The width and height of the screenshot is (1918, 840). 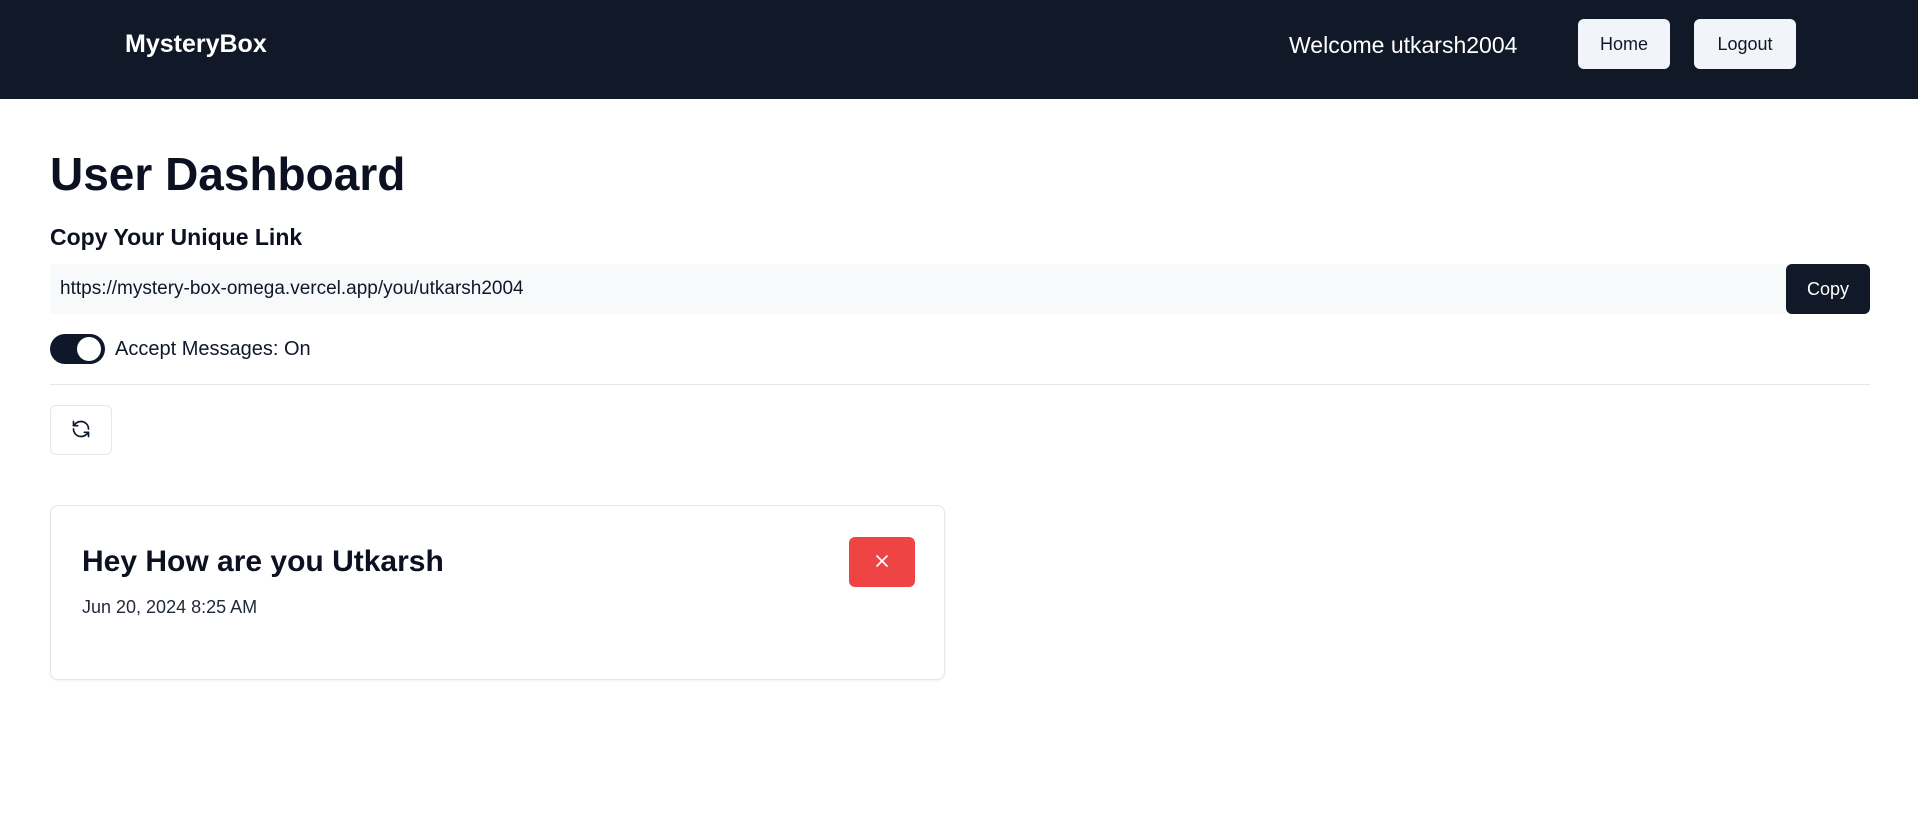 I want to click on unique-link-input, so click(x=918, y=289).